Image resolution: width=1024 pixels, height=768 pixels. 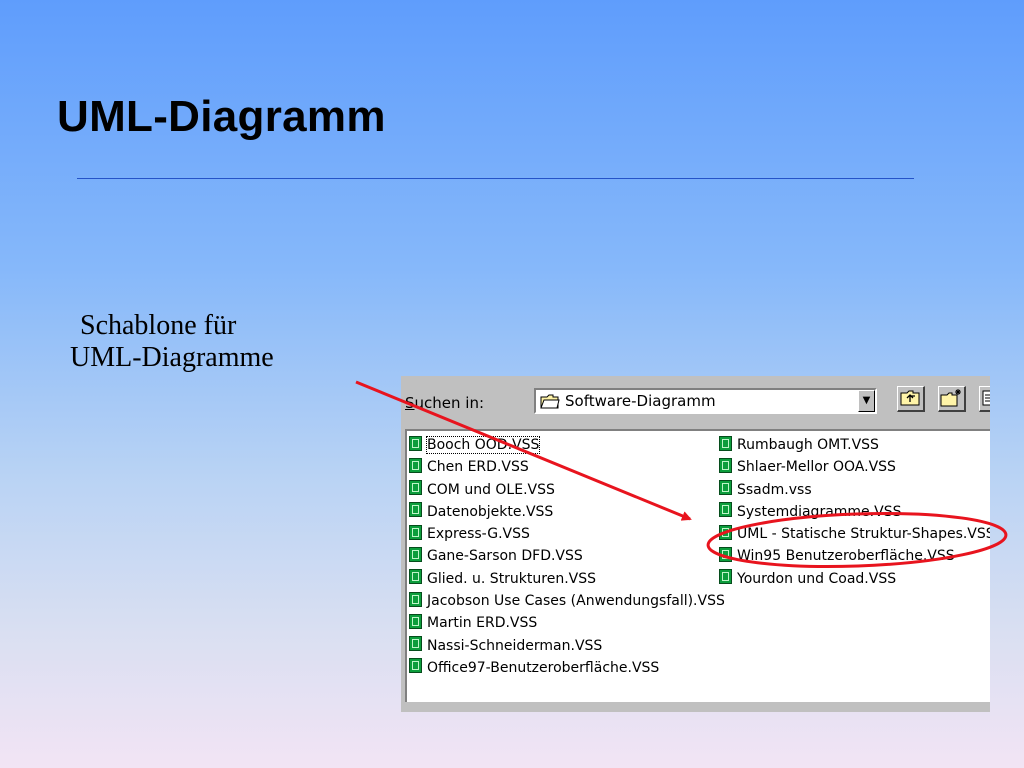 I want to click on file-name: UML - Statische Struktur-Shapes.VSS, so click(x=863, y=534).